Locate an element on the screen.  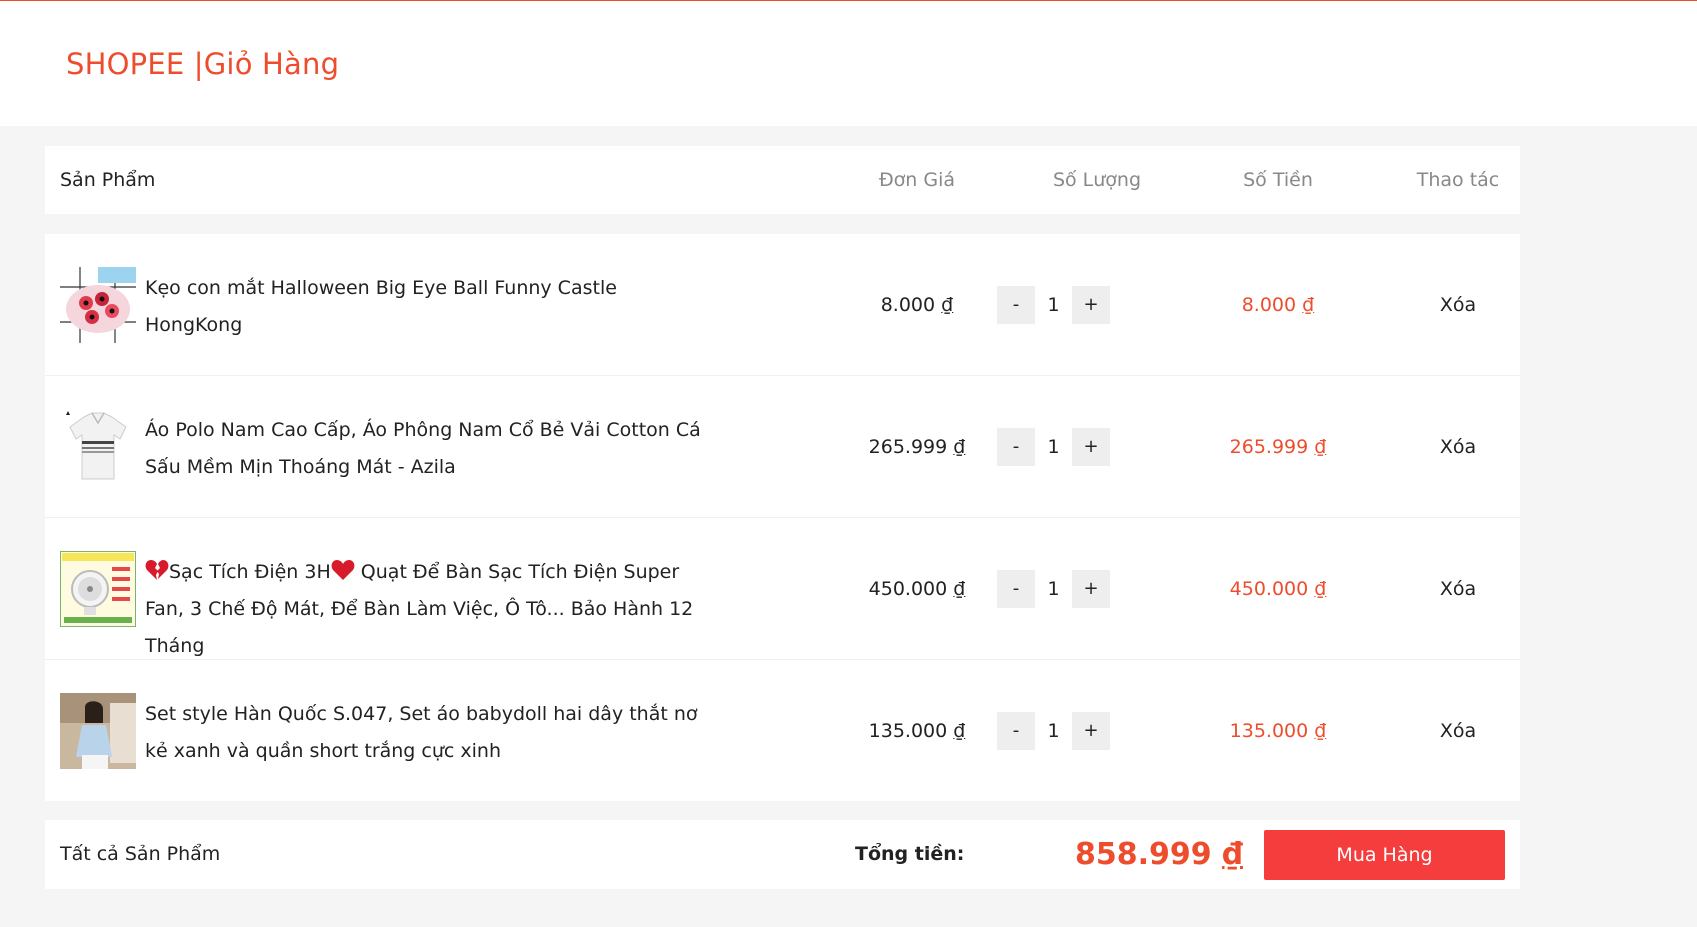
checkout-button: Mua Hàng is located at coordinates (1384, 855).